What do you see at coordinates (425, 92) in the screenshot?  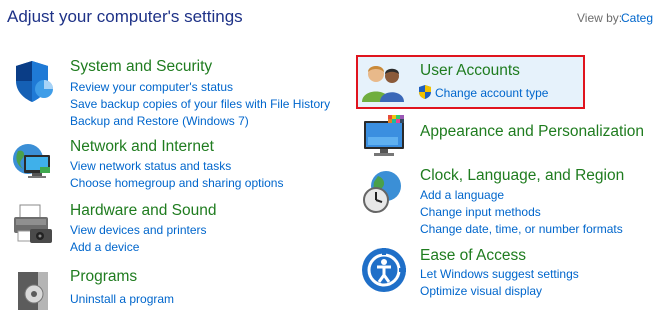 I see `uac-shield-icon` at bounding box center [425, 92].